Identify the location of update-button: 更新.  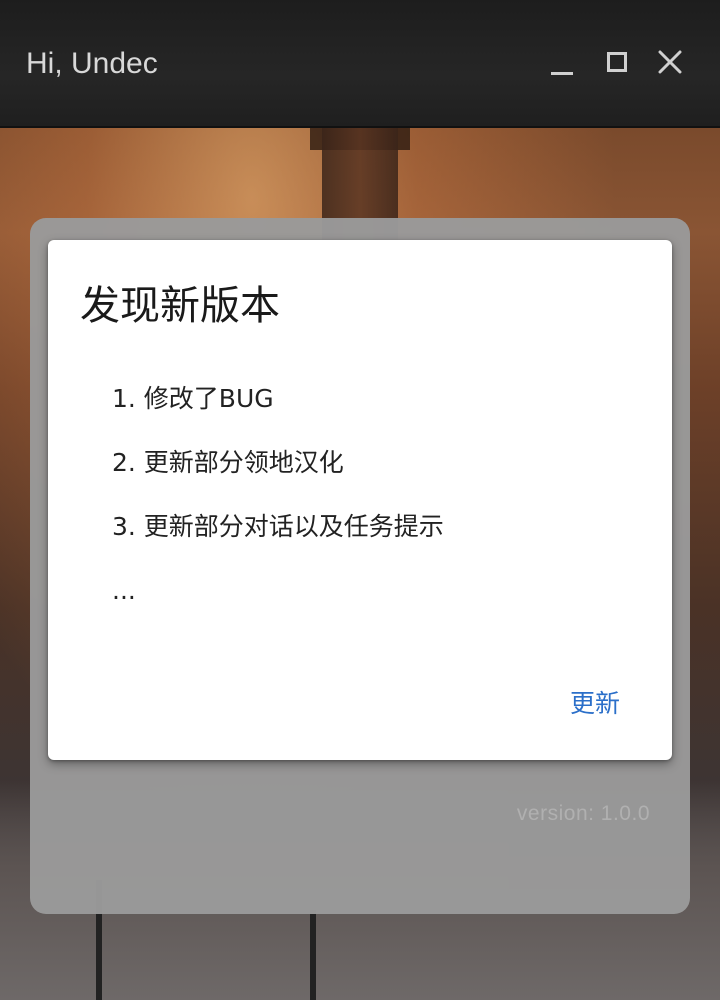
(595, 704).